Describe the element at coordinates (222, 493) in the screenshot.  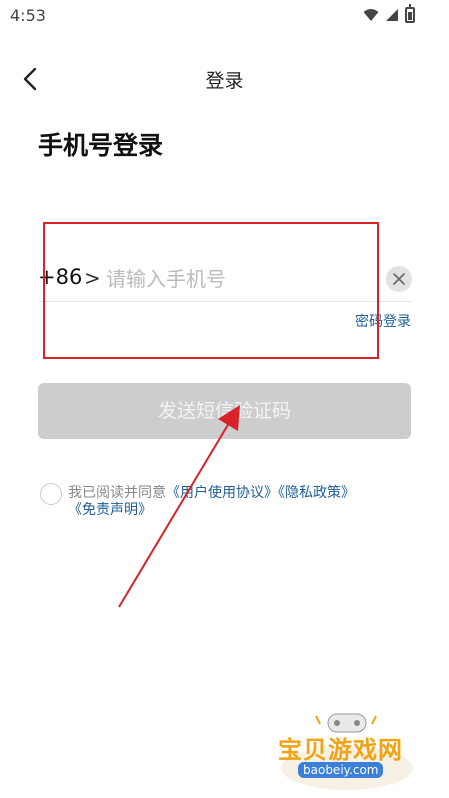
I see `user-agreement-link: 《用户使用协议》` at that location.